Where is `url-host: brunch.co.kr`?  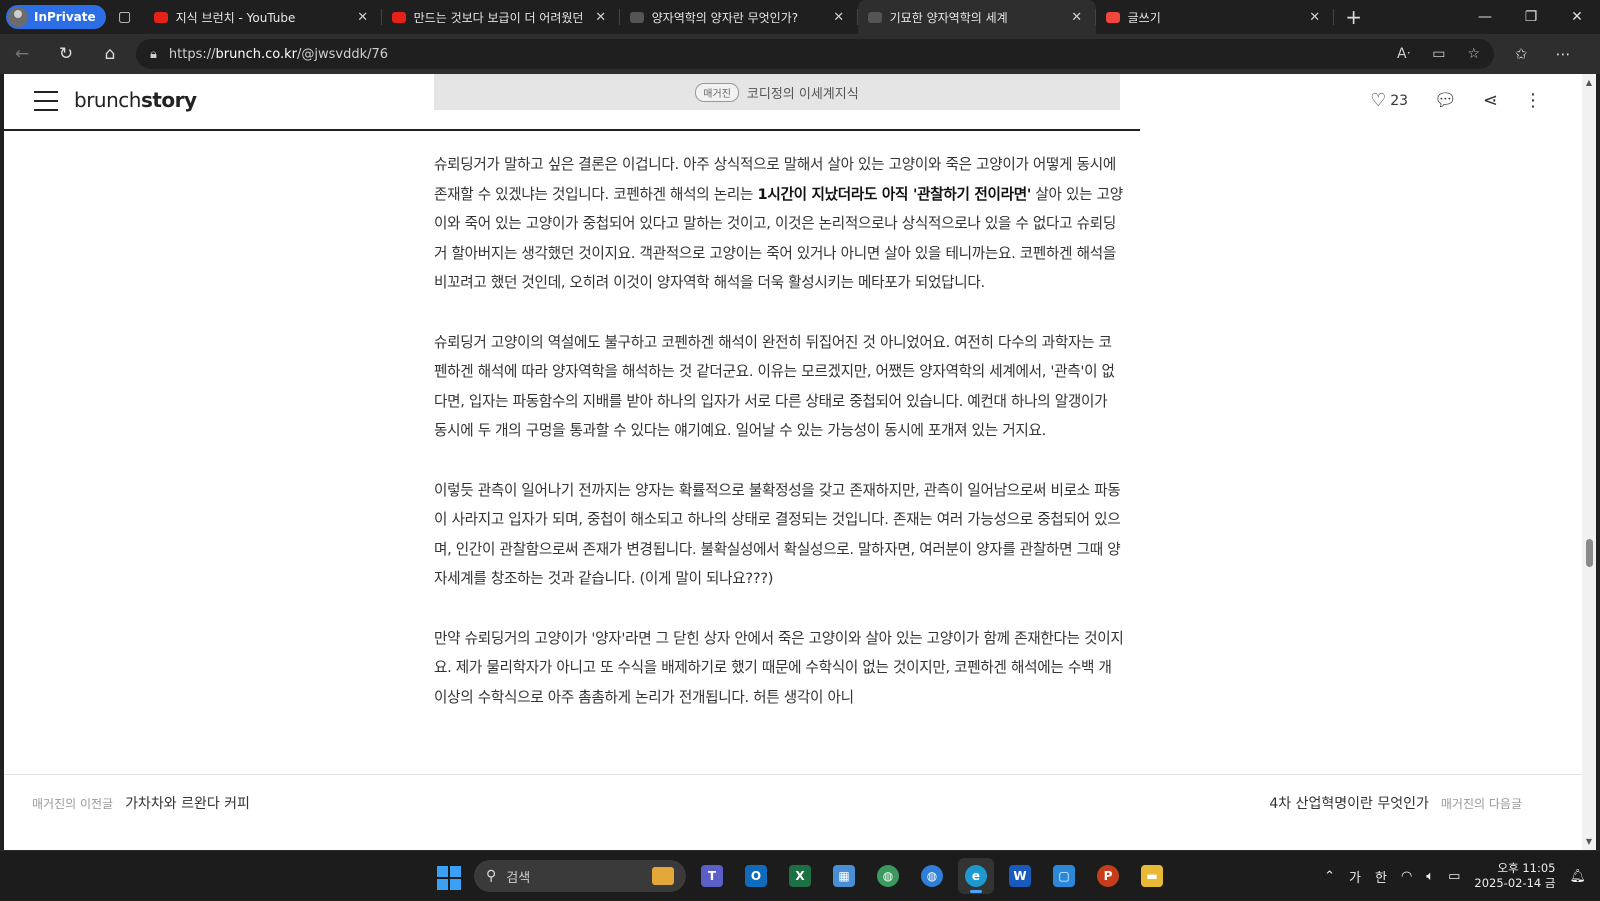 url-host: brunch.co.kr is located at coordinates (256, 54).